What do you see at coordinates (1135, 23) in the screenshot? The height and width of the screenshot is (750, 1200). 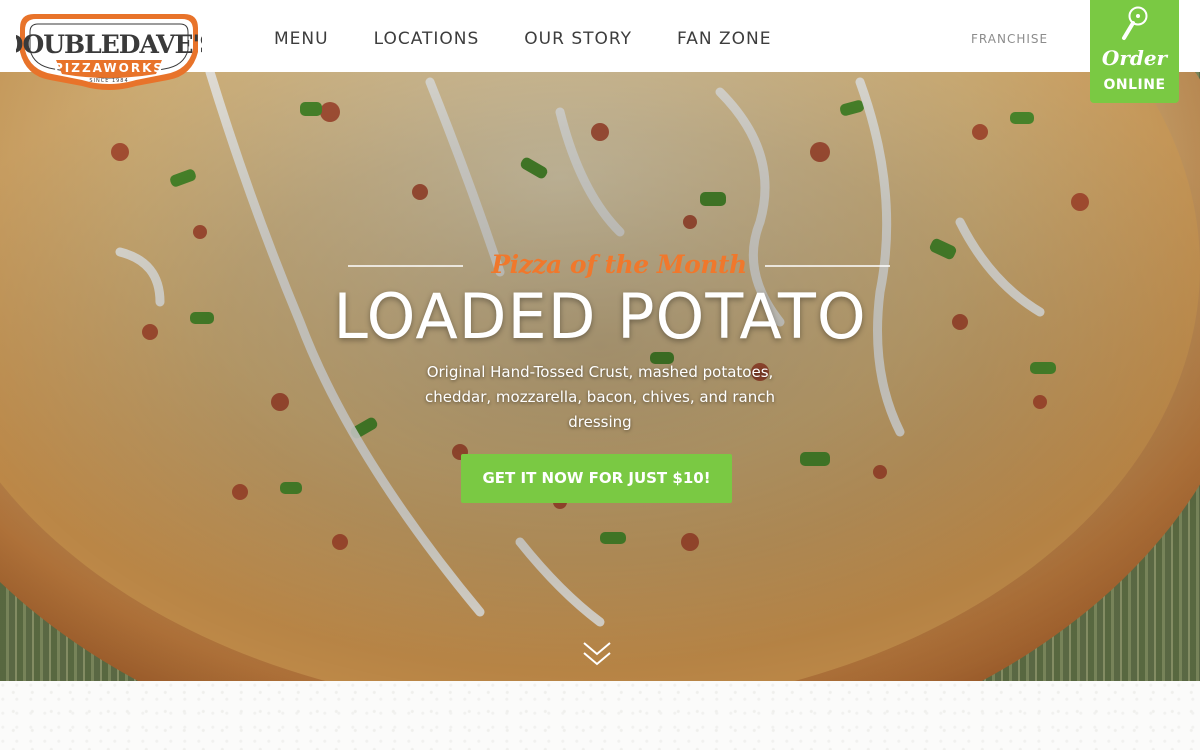 I see `pizza-cutter-icon` at bounding box center [1135, 23].